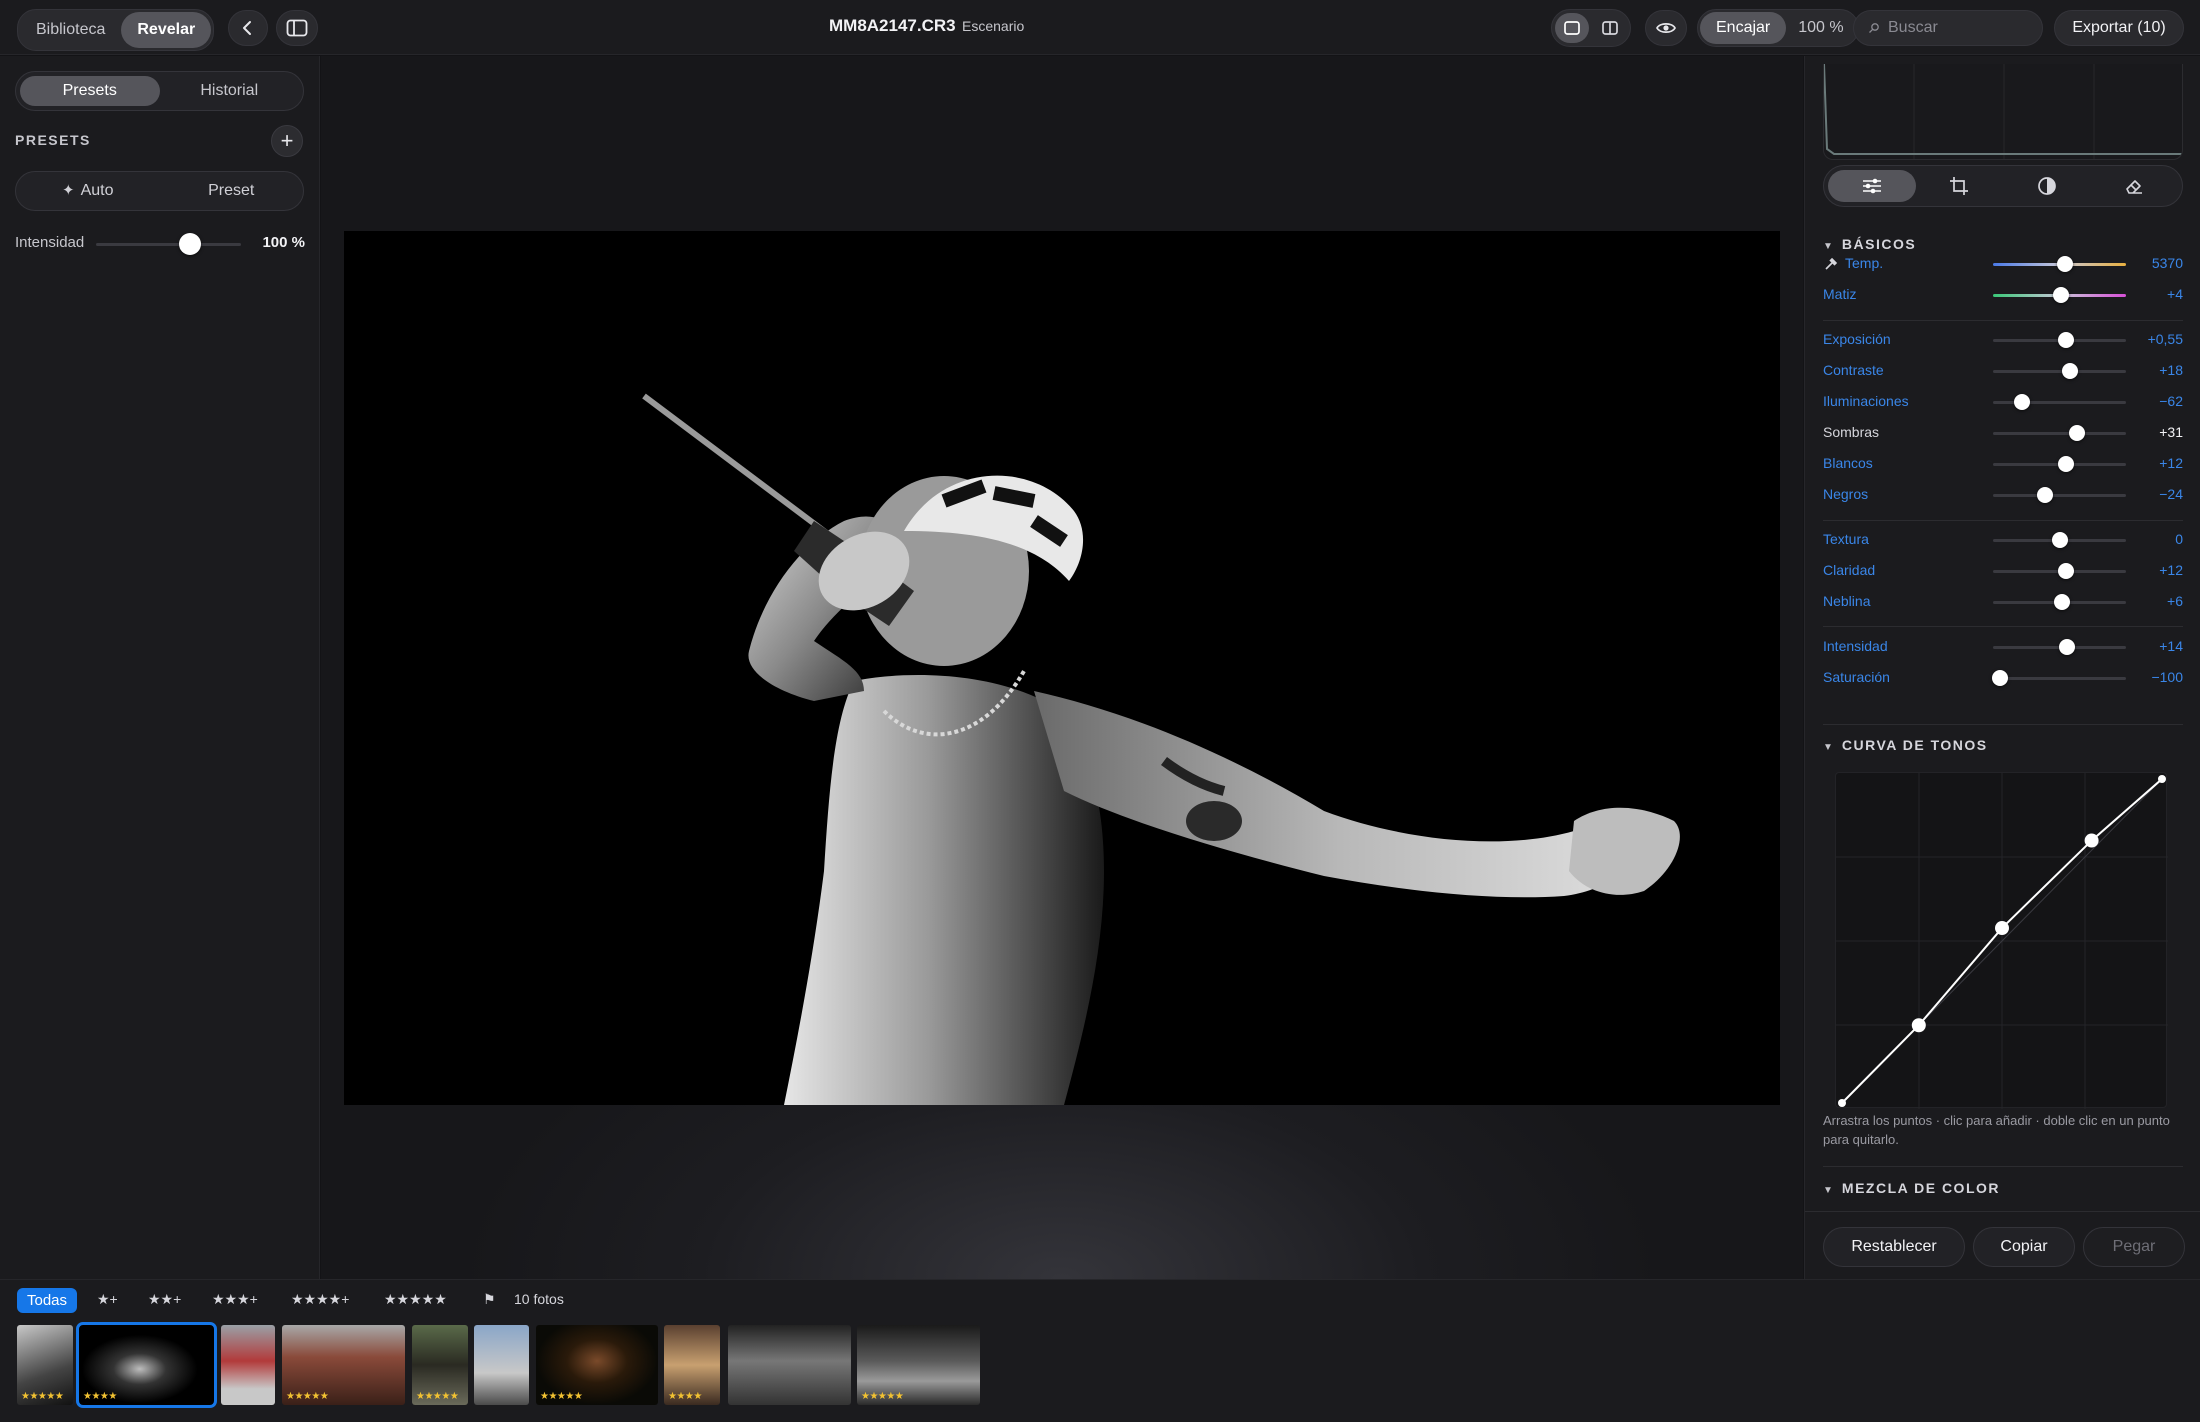 The height and width of the screenshot is (1422, 2200). I want to click on adjustment-label: Claridad, so click(1849, 570).